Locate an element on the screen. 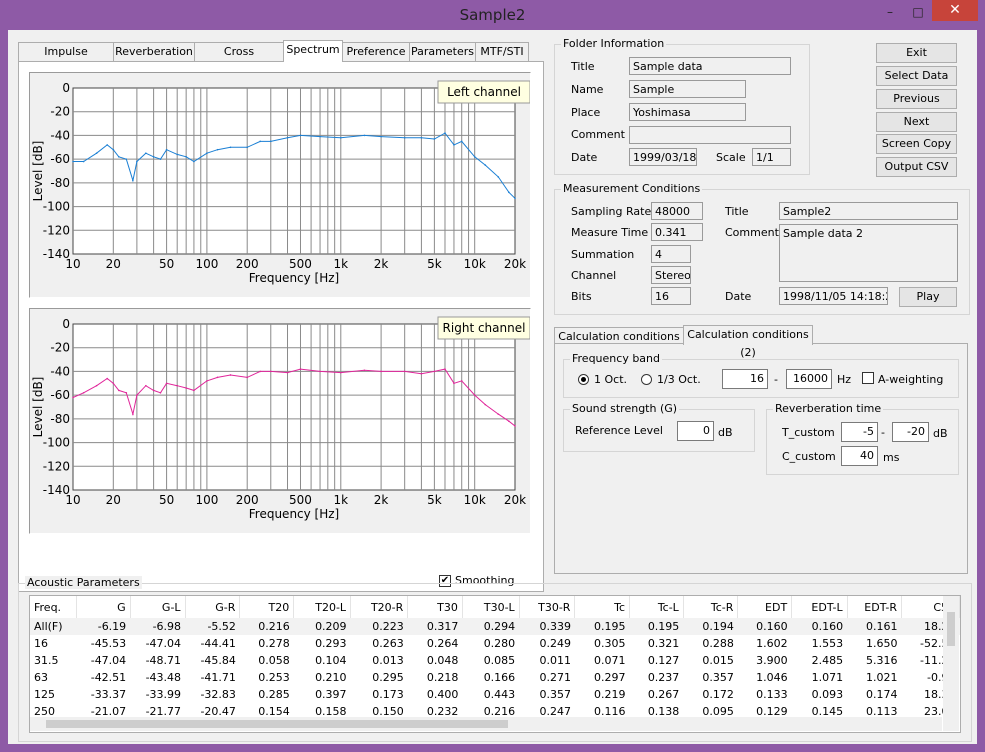 Image resolution: width=985 pixels, height=752 pixels. vertical-scroll-thumb is located at coordinates (951, 629).